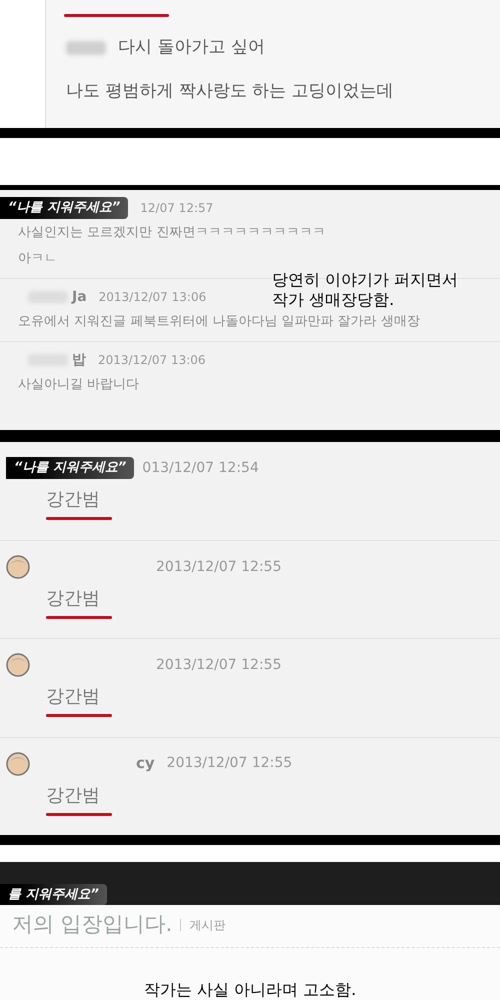 This screenshot has width=500, height=1000. I want to click on comment-text: 사실아니길 바랍니다, so click(79, 385).